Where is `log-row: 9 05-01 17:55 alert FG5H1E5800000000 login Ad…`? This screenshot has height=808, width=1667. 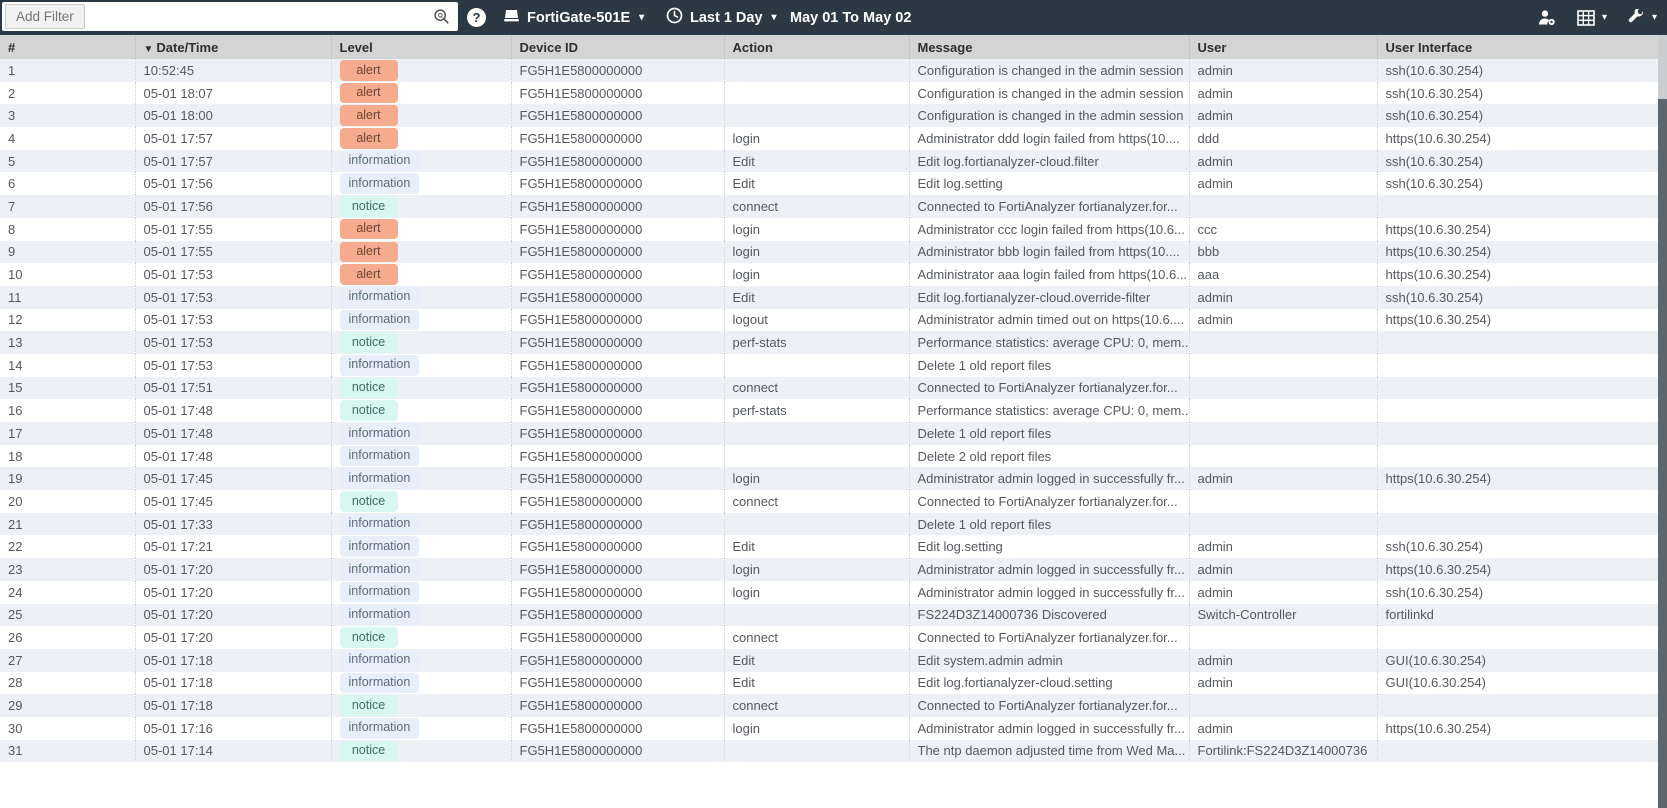 log-row: 9 05-01 17:55 alert FG5H1E5800000000 login Ad… is located at coordinates (829, 252).